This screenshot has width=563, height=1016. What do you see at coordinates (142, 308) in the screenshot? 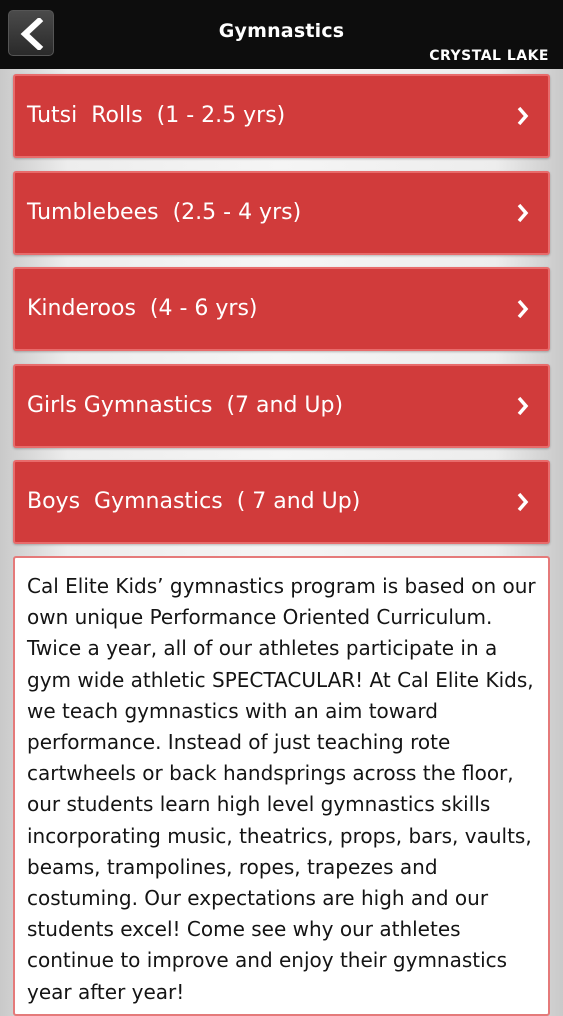
I see `program-label: Kinderoos (4 - 6 yrs)` at bounding box center [142, 308].